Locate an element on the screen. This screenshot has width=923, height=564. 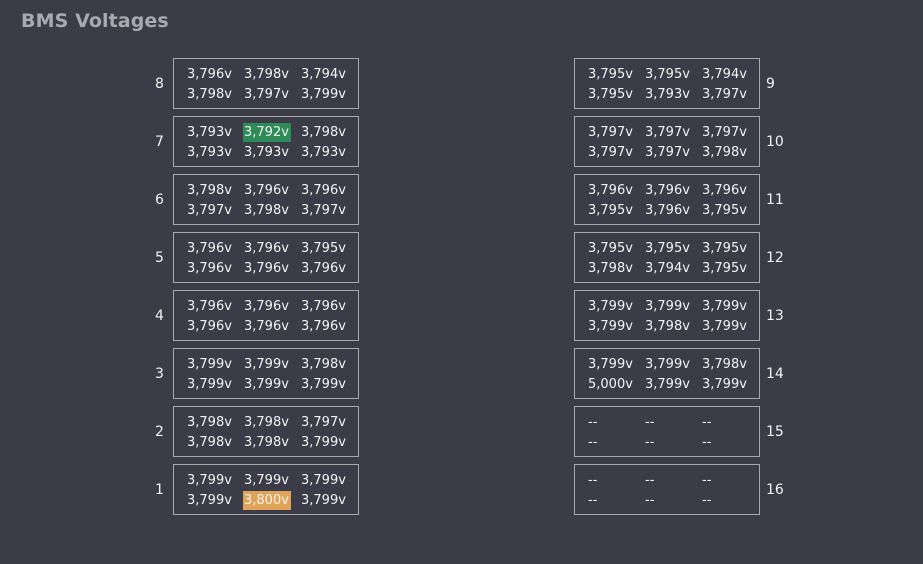
cell-row: -- -- -- is located at coordinates (673, 481).